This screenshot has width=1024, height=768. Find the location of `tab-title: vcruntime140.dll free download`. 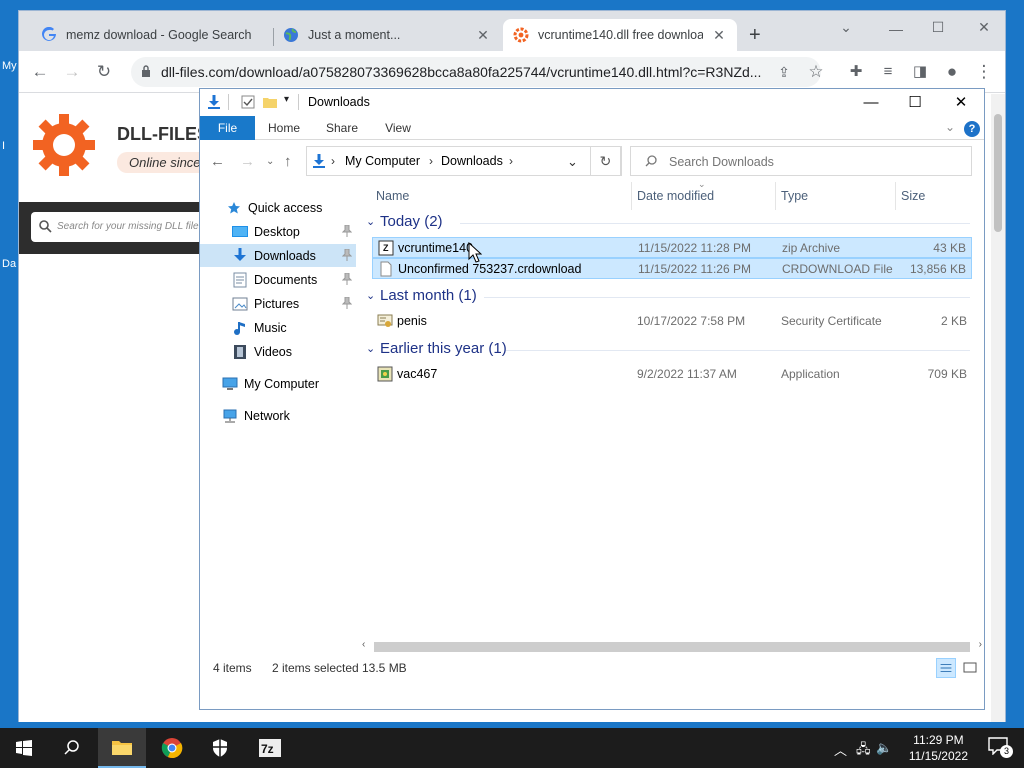

tab-title: vcruntime140.dll free download is located at coordinates (620, 35).